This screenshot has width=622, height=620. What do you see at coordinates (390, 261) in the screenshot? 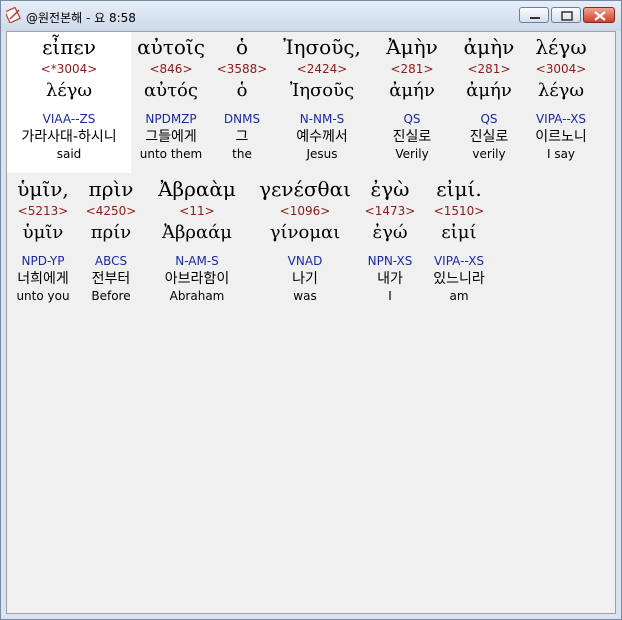
I see `parsing-code: NPN-XS` at bounding box center [390, 261].